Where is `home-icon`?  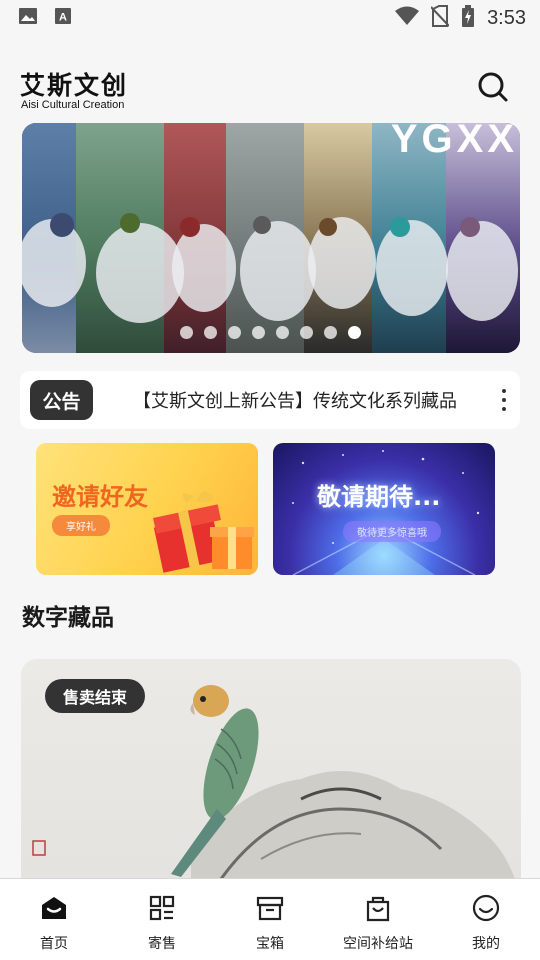
home-icon is located at coordinates (54, 910).